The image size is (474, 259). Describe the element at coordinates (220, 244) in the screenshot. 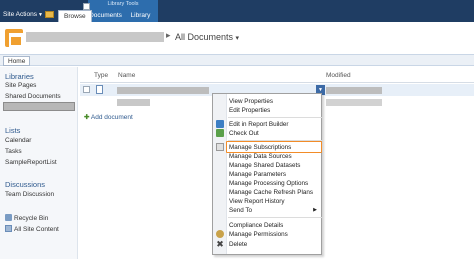

I see `delete-icon: ✖` at that location.